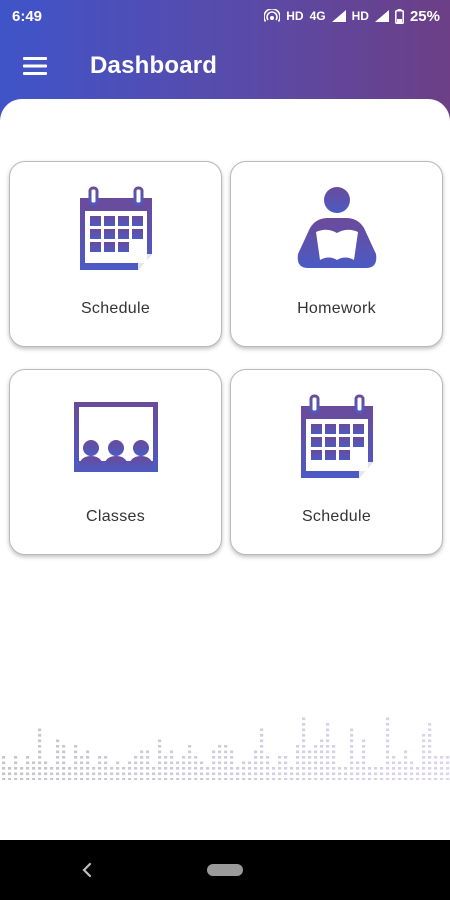 The width and height of the screenshot is (450, 900). What do you see at coordinates (115, 516) in the screenshot?
I see `classes-card-label: Classes` at bounding box center [115, 516].